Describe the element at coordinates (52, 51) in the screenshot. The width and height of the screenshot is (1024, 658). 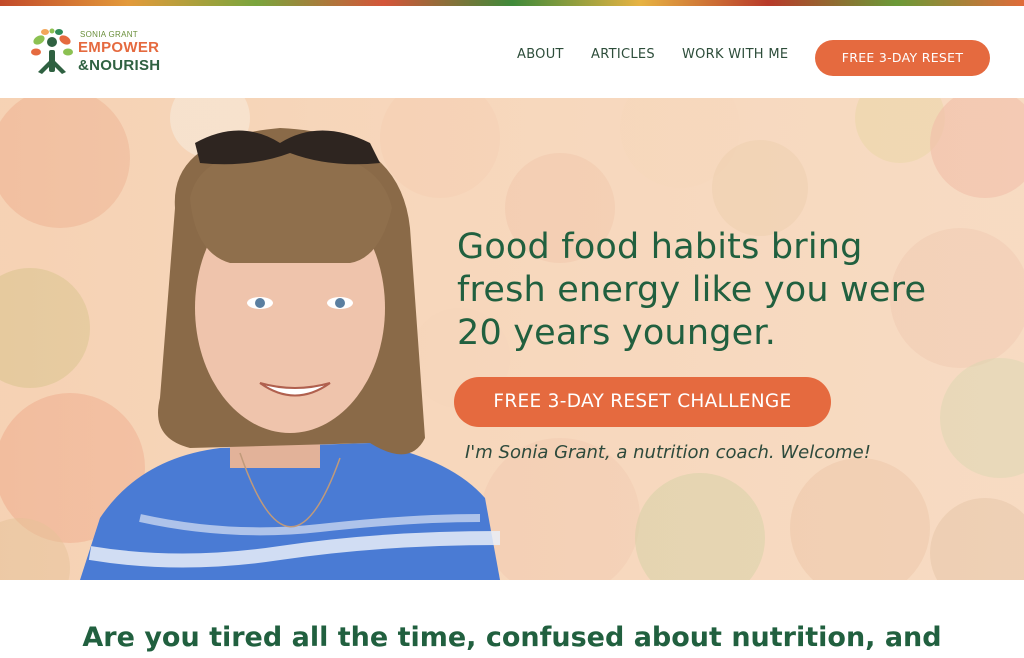
I see `logo-tree-icon` at that location.